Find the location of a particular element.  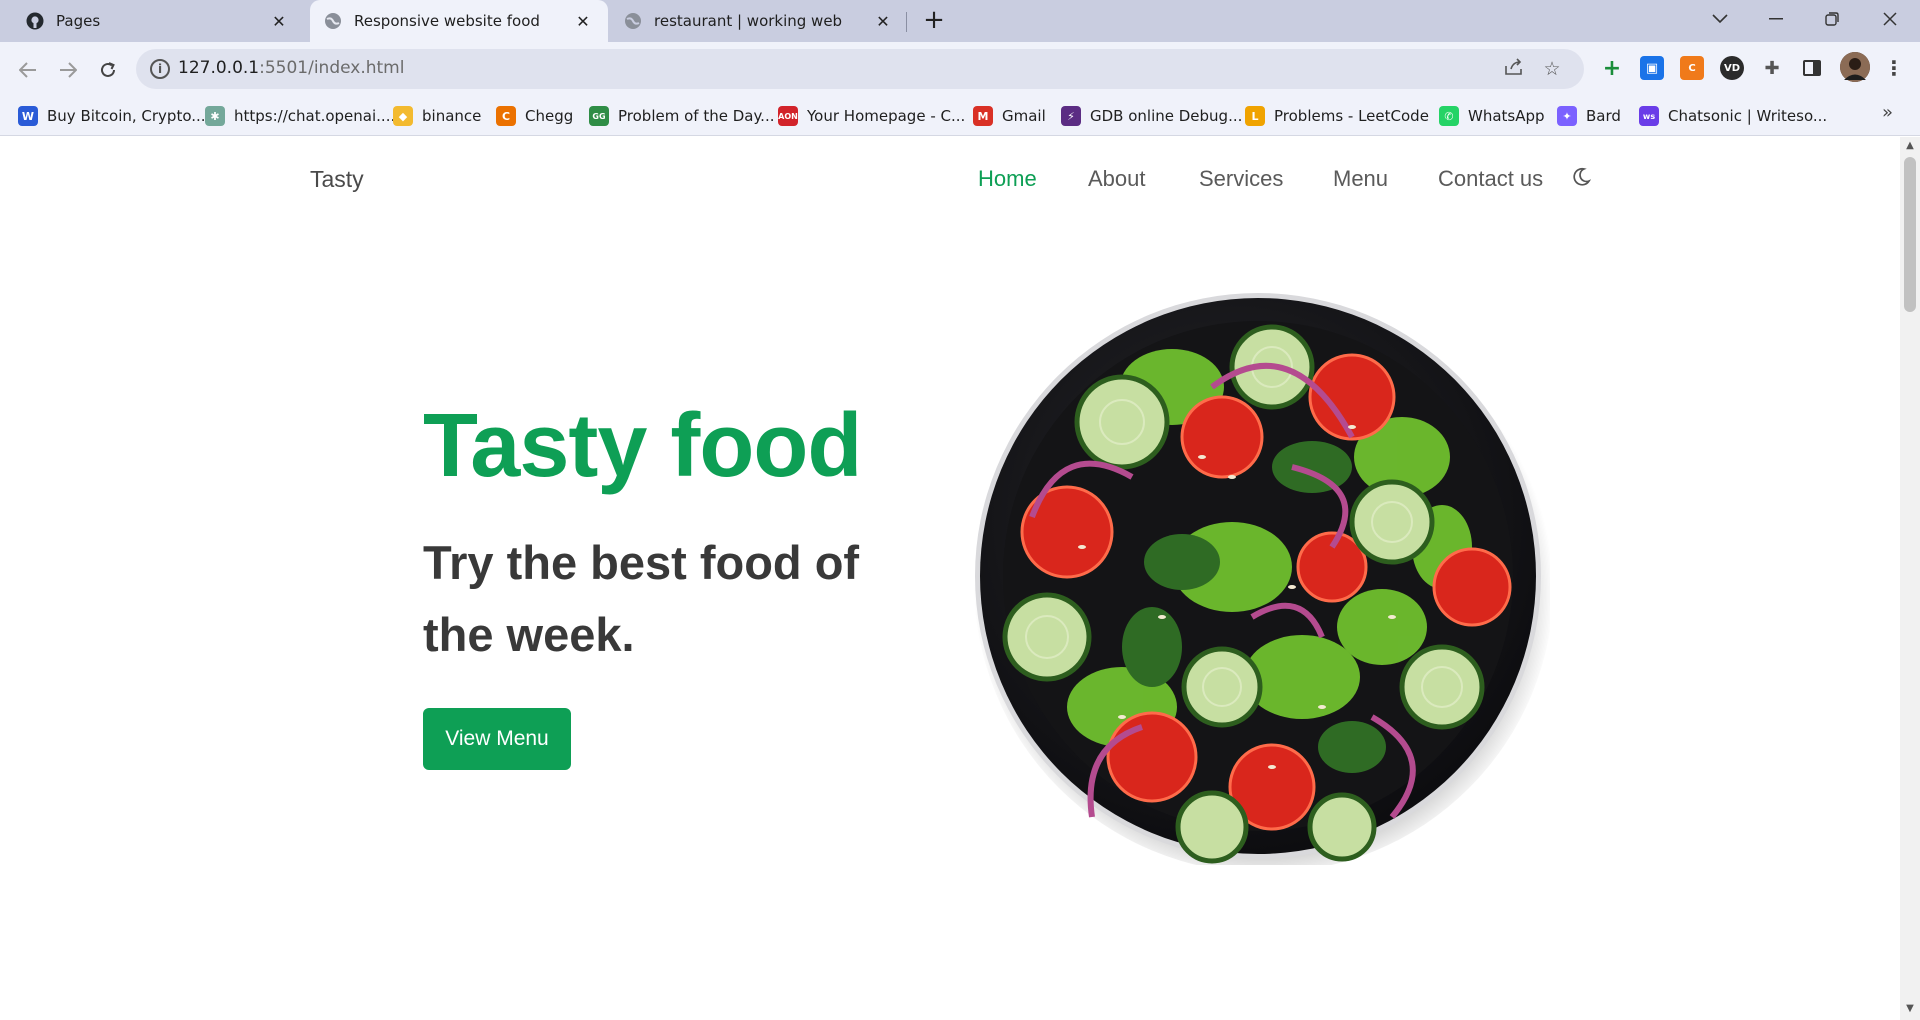

bookmark-label: Problems - LeetCode is located at coordinates (1351, 116).